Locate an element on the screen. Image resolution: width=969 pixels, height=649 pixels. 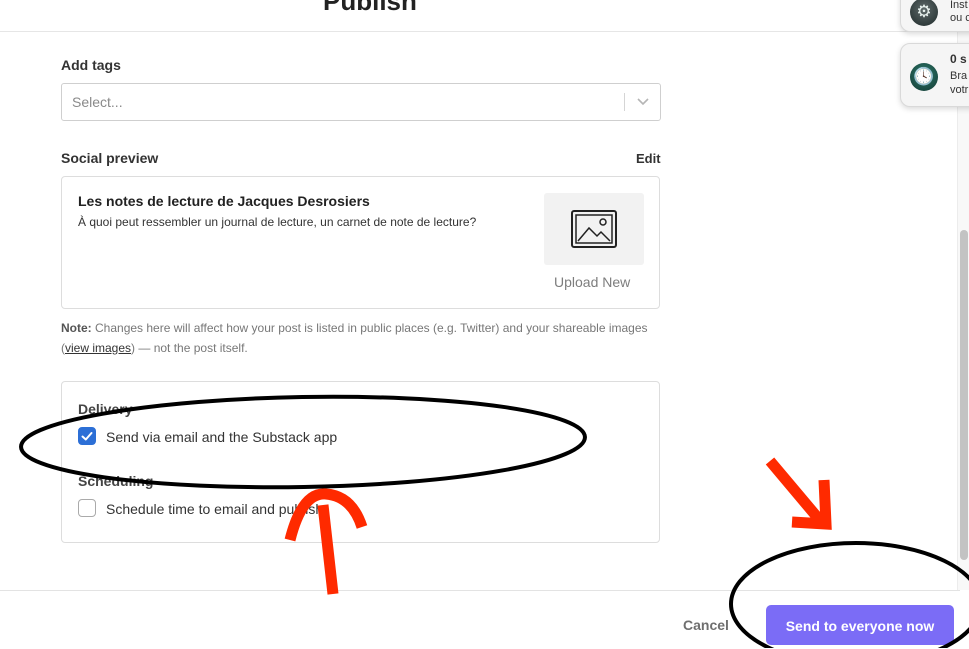
notification-line: ou c is located at coordinates (959, 18).